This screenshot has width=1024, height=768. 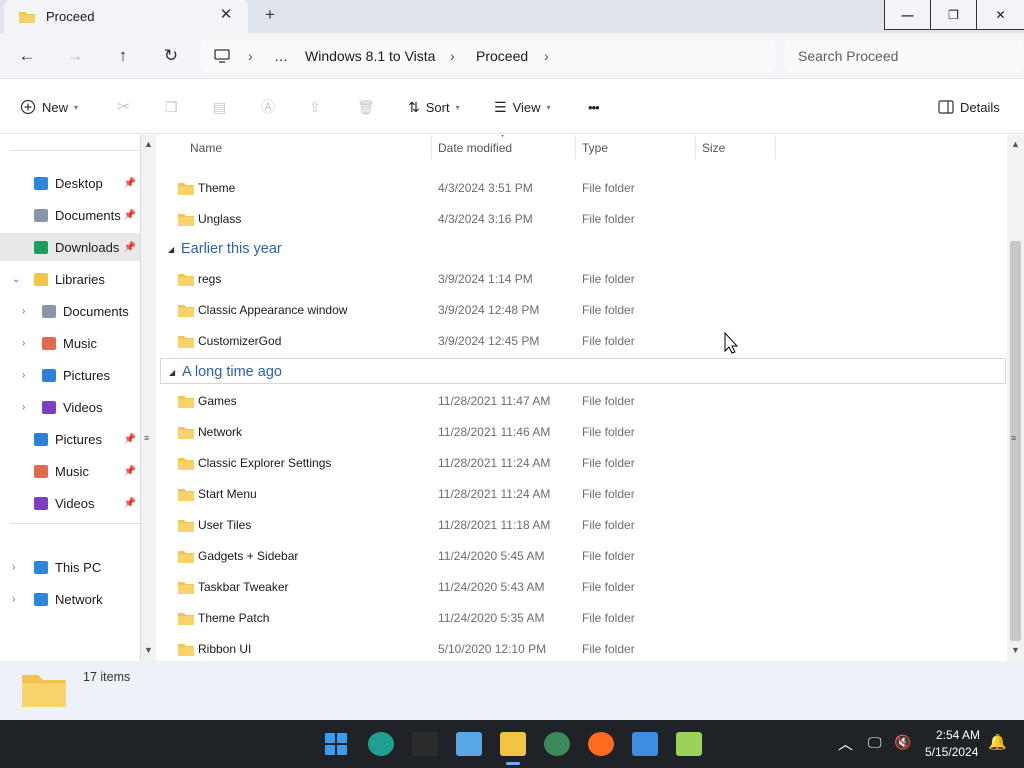 What do you see at coordinates (231, 249) in the screenshot?
I see `group-label: Earlier this year` at bounding box center [231, 249].